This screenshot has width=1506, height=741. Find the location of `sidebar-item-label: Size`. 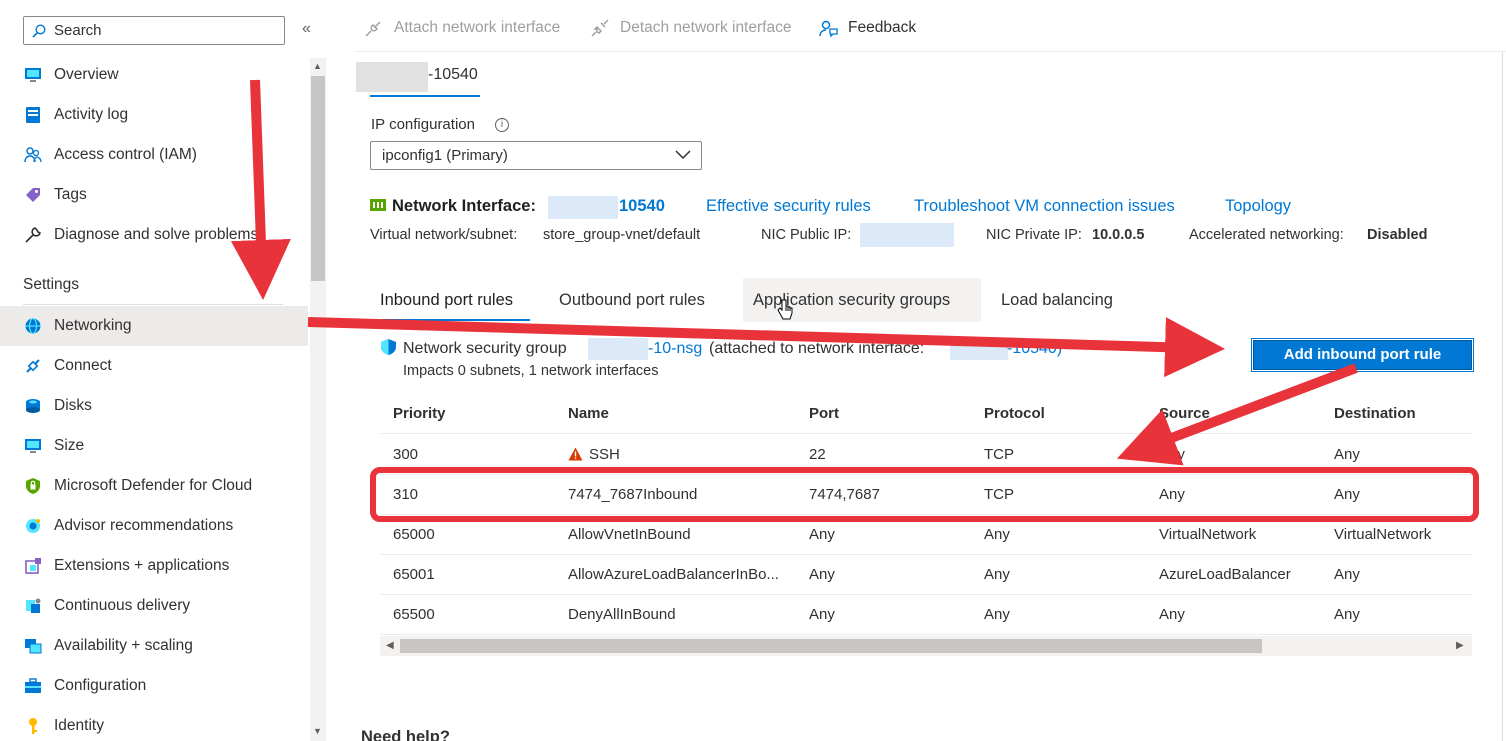

sidebar-item-label: Size is located at coordinates (69, 445).